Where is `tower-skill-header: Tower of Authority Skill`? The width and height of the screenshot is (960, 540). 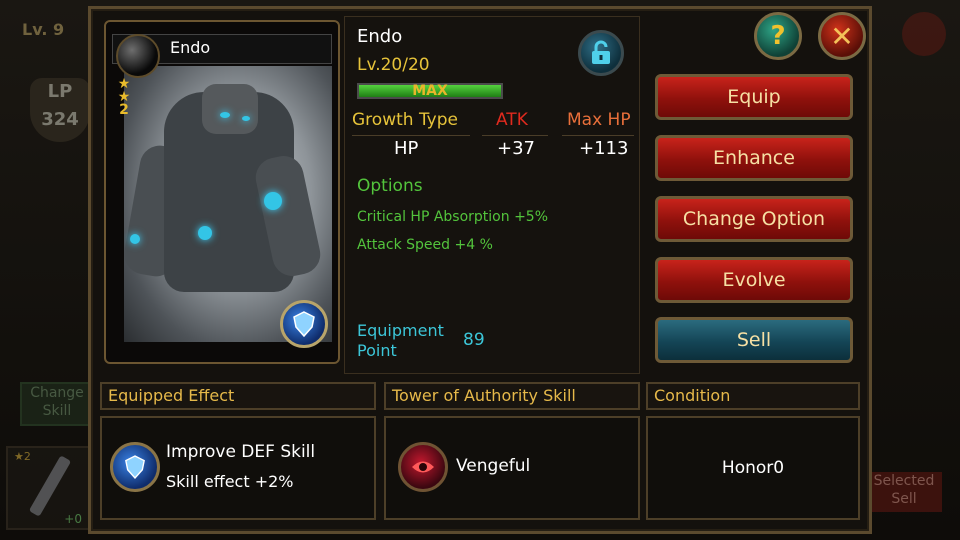 tower-skill-header: Tower of Authority Skill is located at coordinates (512, 396).